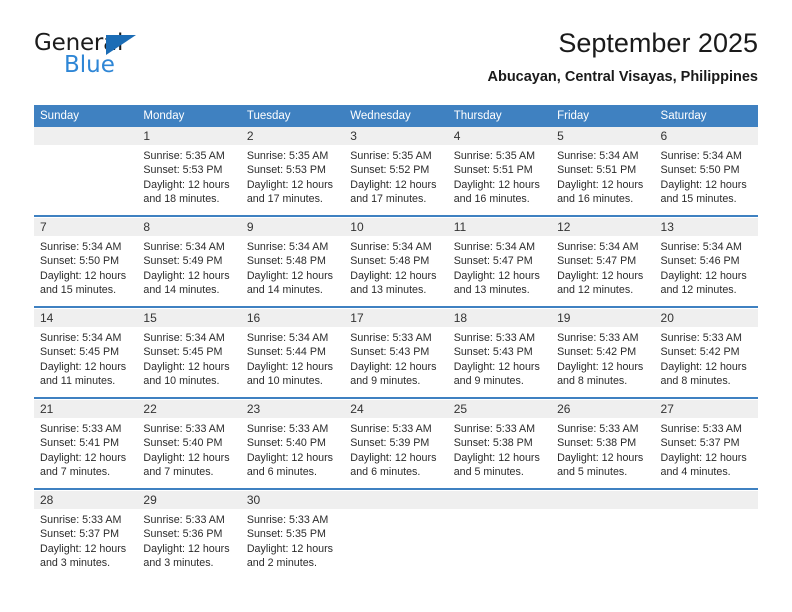  Describe the element at coordinates (284, 381) in the screenshot. I see `daylight-text-line2: and 10 minutes.` at that location.